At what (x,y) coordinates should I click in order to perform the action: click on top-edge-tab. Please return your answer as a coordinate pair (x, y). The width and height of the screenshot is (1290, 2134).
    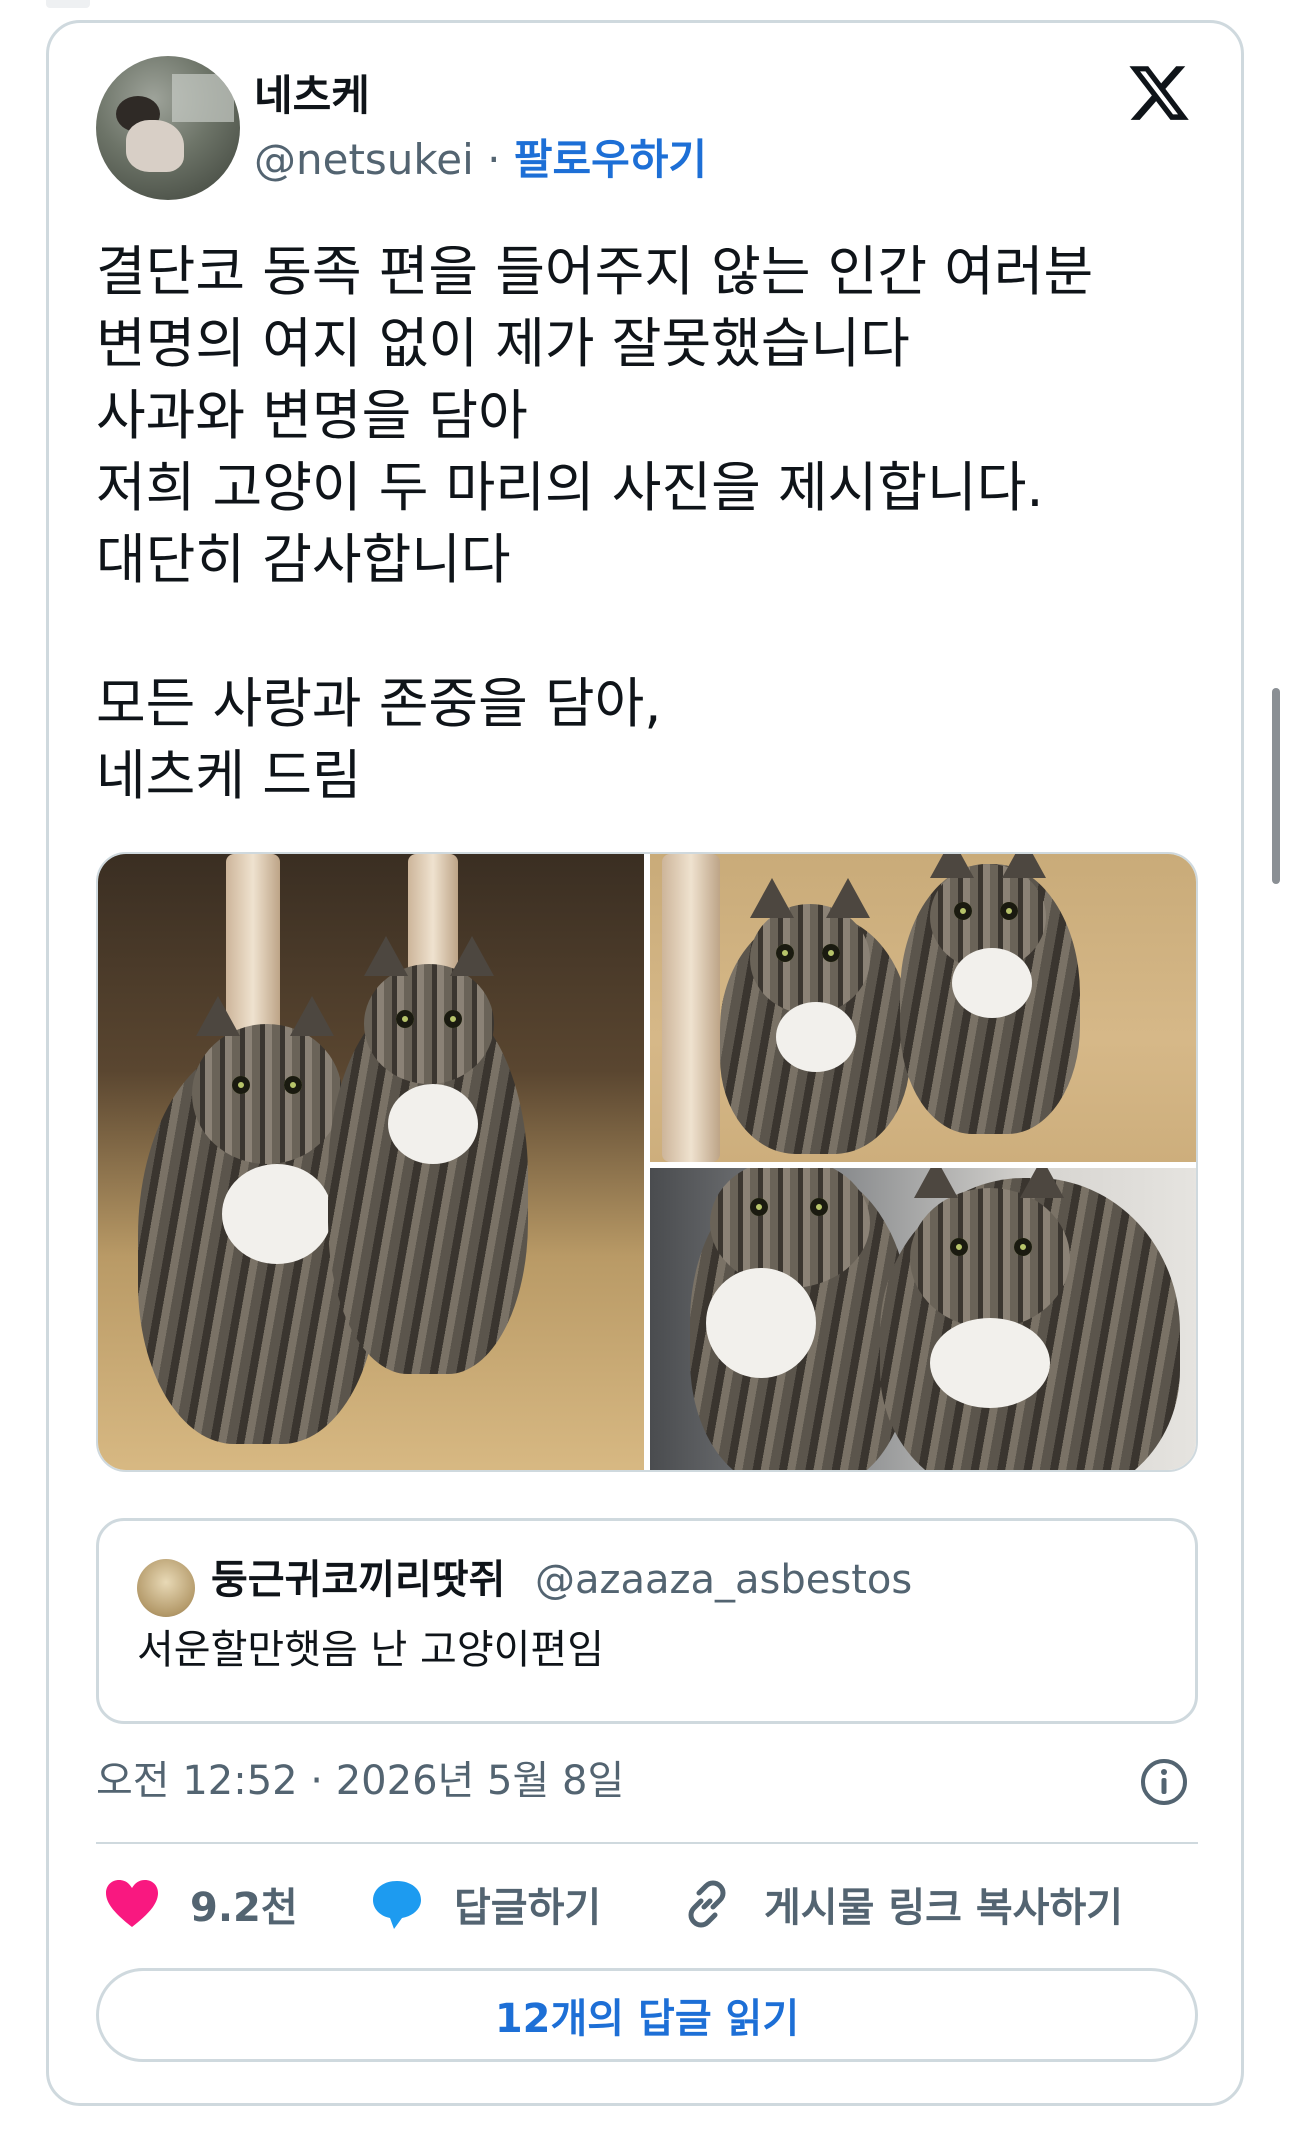
    Looking at the image, I should click on (68, 4).